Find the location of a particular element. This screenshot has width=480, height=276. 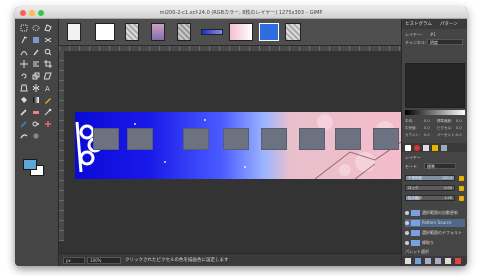

image-tab-thumbnail-active is located at coordinates (269, 32).